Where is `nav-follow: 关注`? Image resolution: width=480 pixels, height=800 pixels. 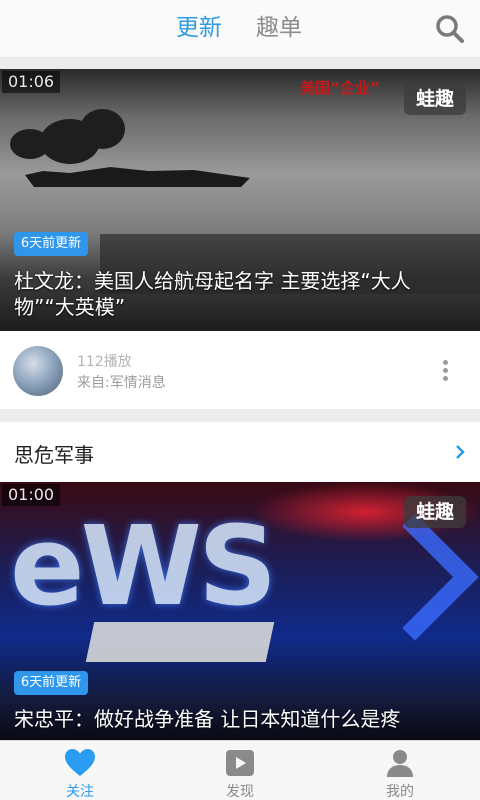
nav-follow: 关注 is located at coordinates (80, 770).